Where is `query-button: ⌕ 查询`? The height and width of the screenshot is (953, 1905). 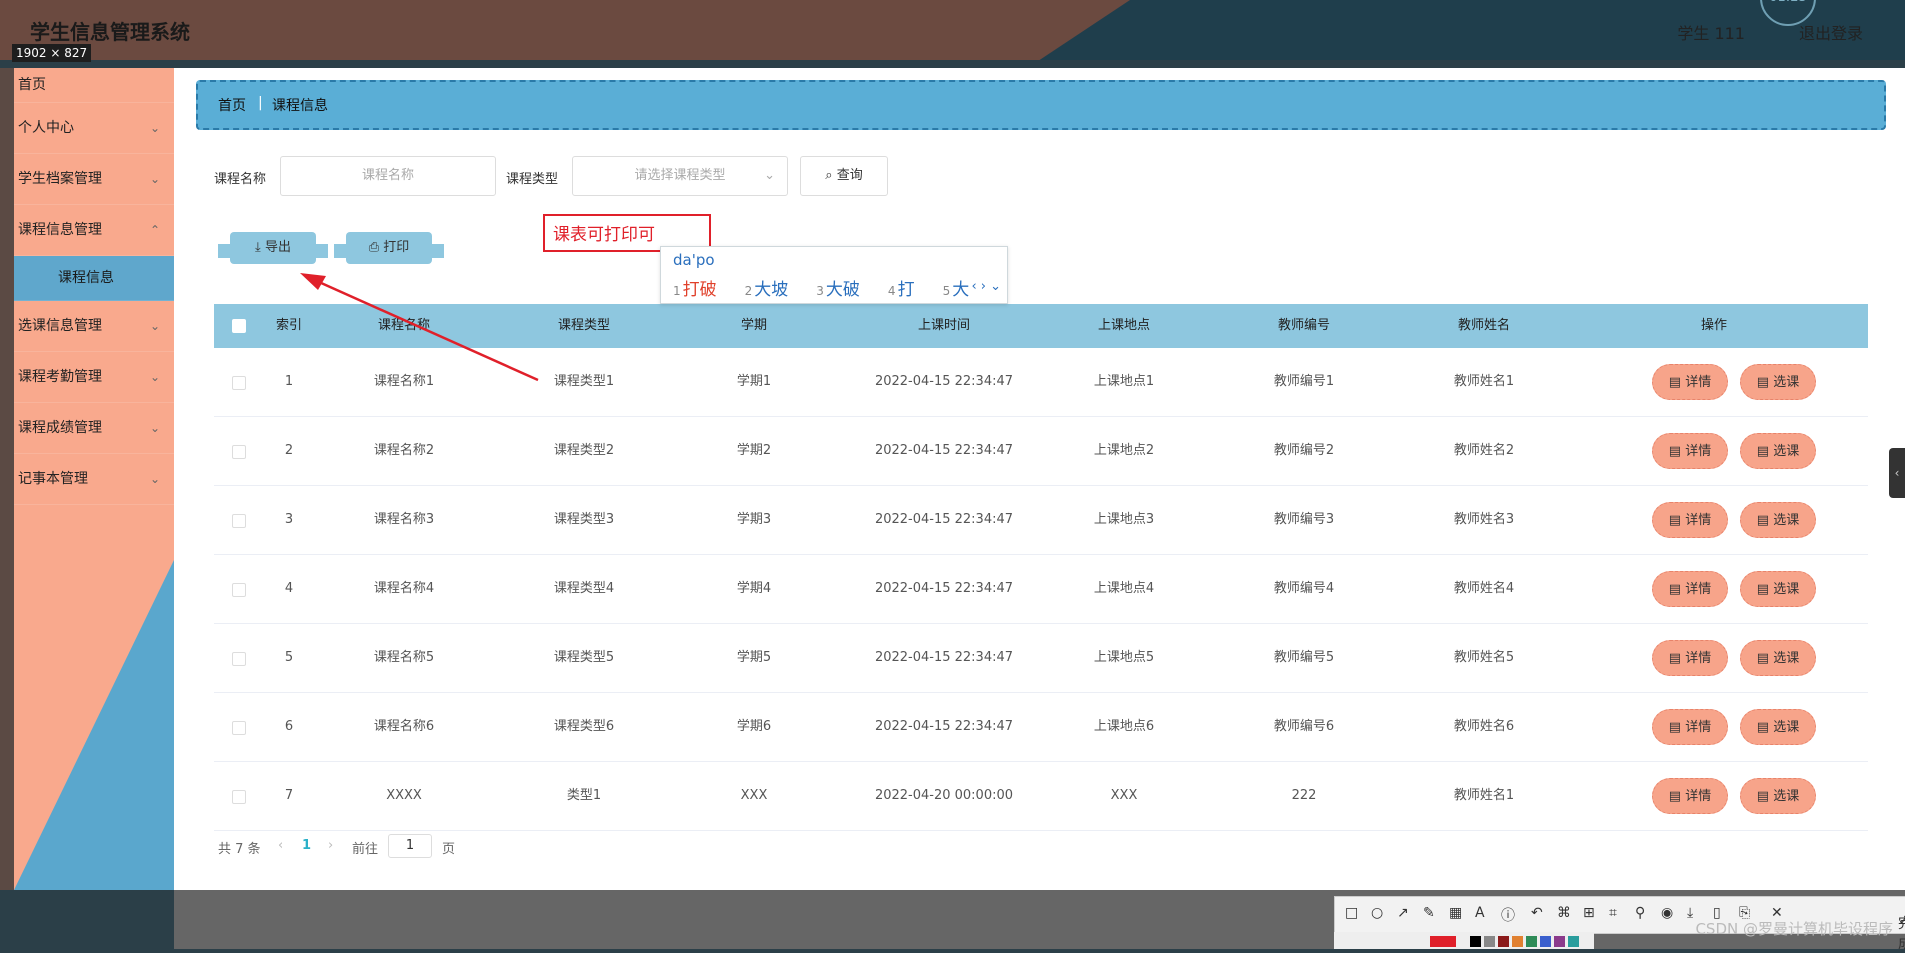
query-button: ⌕ 查询 is located at coordinates (844, 176).